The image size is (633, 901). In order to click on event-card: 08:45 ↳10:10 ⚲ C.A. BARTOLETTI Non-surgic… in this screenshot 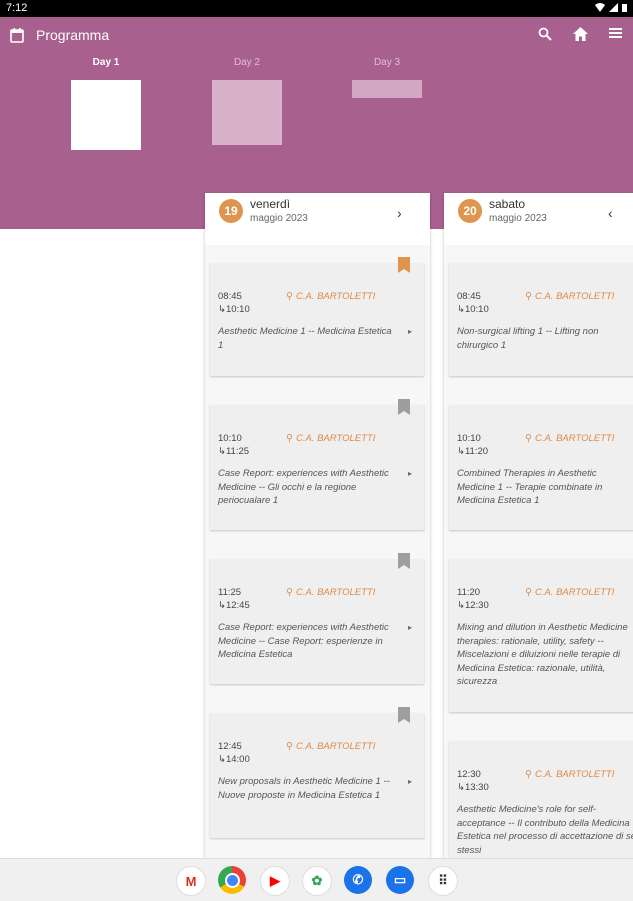, I will do `click(541, 319)`.